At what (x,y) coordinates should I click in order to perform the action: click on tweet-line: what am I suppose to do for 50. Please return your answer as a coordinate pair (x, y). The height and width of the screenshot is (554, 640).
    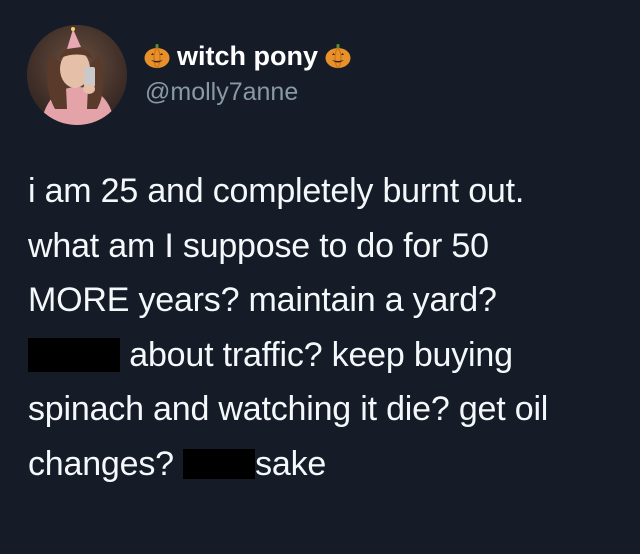
    Looking at the image, I should click on (258, 245).